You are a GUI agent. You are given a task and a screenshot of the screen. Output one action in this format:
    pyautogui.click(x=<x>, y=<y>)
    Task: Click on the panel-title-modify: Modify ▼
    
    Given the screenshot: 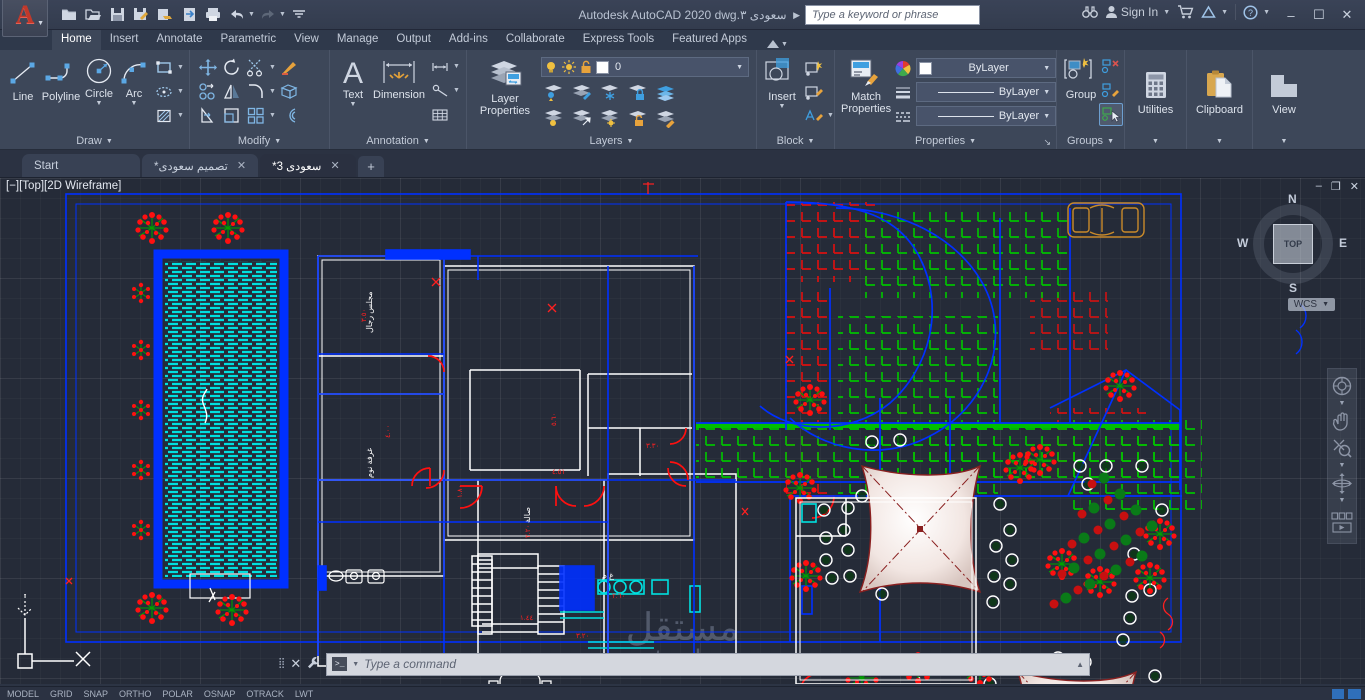 What is the action you would take?
    pyautogui.click(x=259, y=141)
    